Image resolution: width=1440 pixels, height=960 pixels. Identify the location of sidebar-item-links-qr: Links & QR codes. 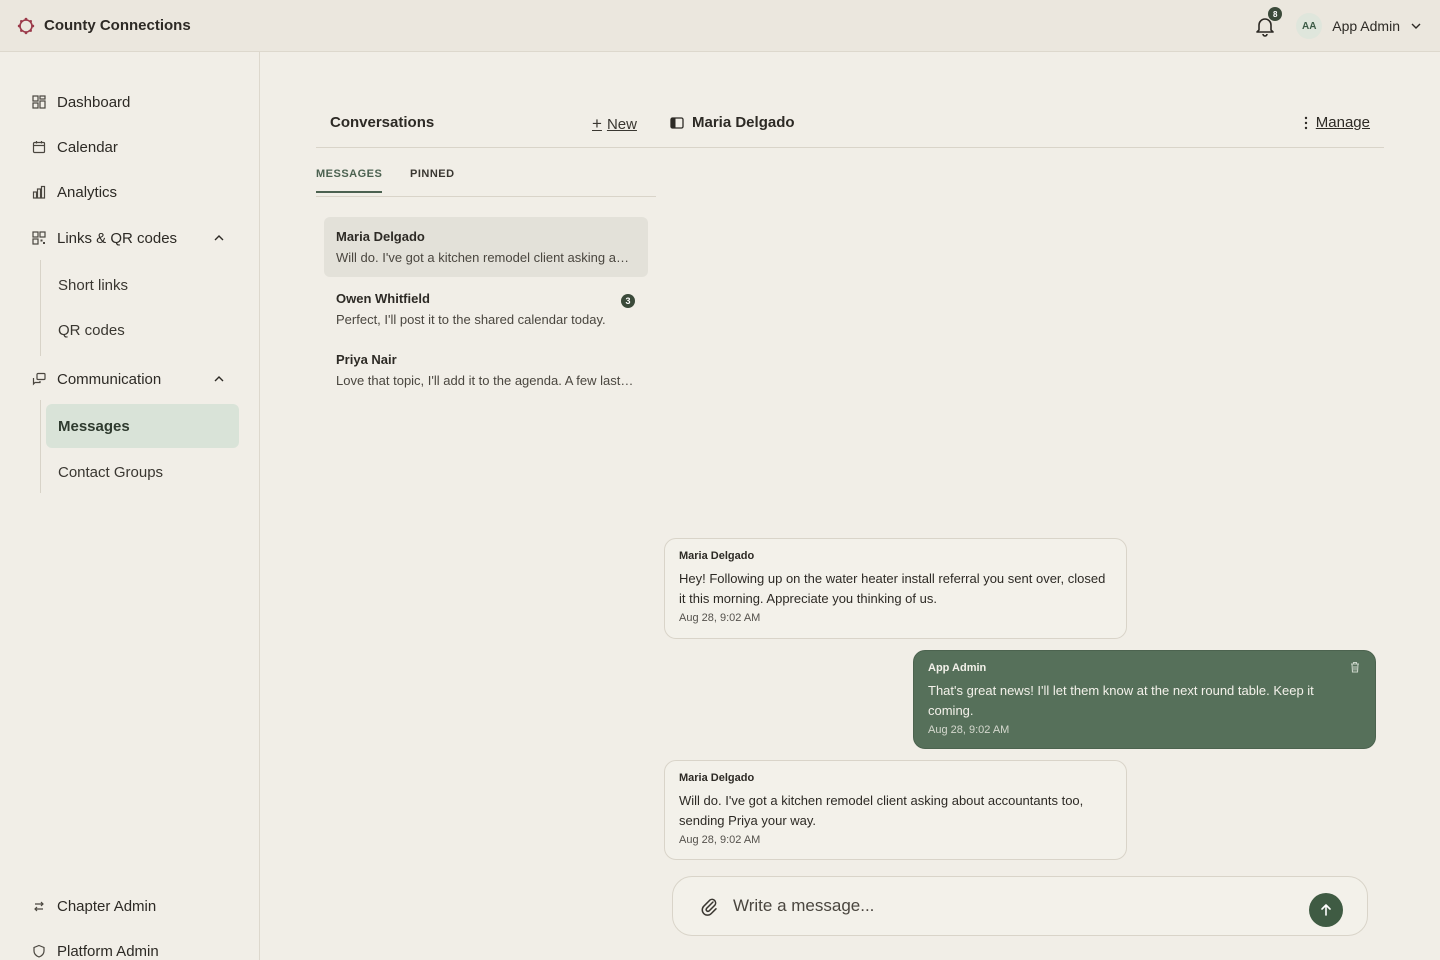
(131, 238).